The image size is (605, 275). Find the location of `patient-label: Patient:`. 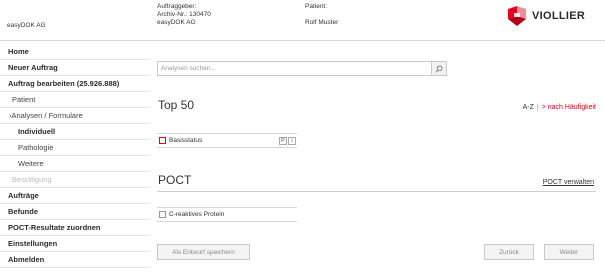

patient-label: Patient: is located at coordinates (316, 6).